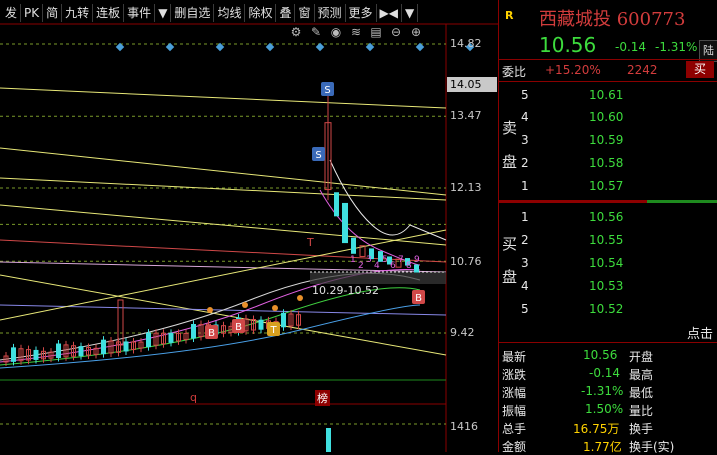 This screenshot has height=455, width=717. What do you see at coordinates (602, 447) in the screenshot?
I see `stat-value: 1.77亿` at bounding box center [602, 447].